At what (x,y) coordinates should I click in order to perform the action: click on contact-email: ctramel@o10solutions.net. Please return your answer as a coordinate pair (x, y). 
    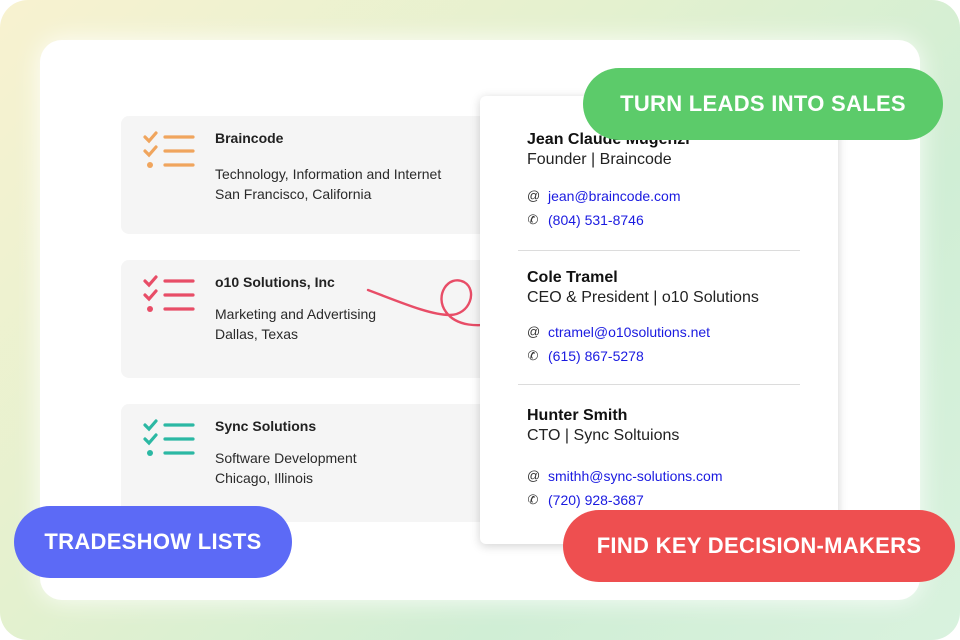
    Looking at the image, I should click on (629, 332).